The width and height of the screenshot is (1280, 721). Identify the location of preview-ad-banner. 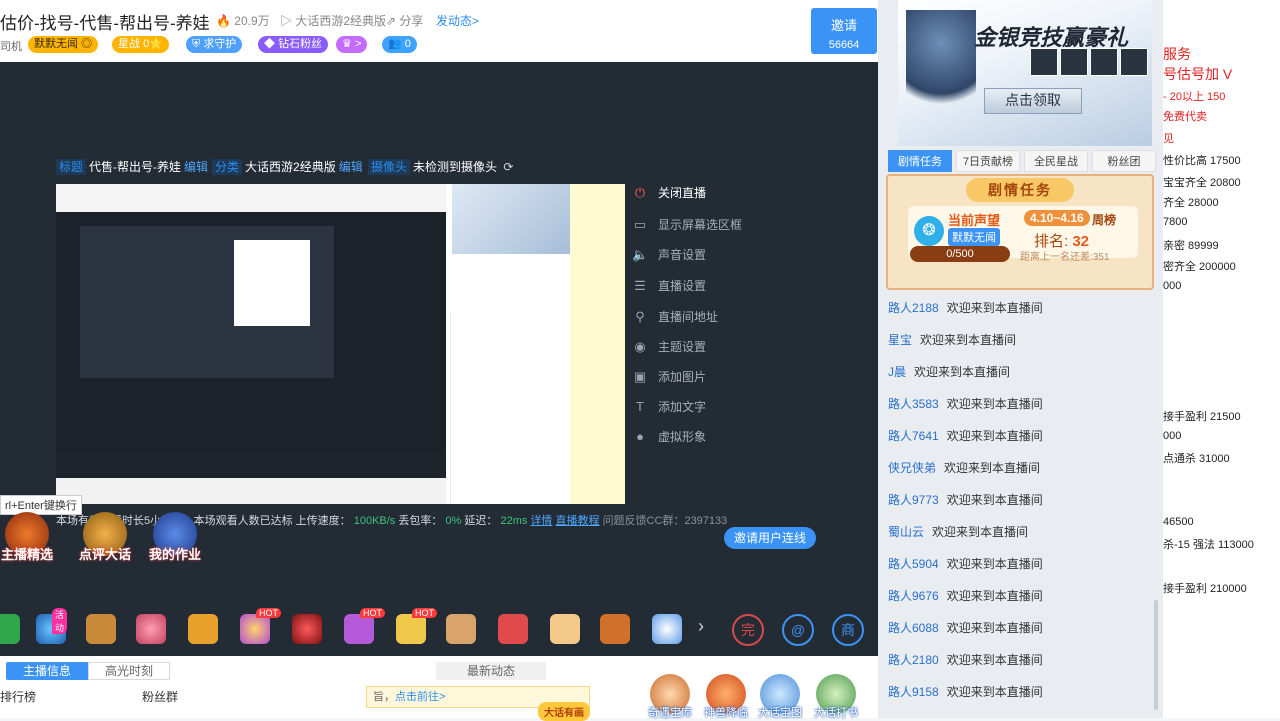
(511, 219).